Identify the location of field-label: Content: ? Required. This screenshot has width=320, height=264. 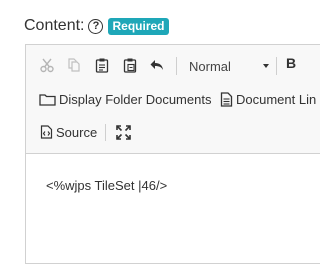
(96, 26).